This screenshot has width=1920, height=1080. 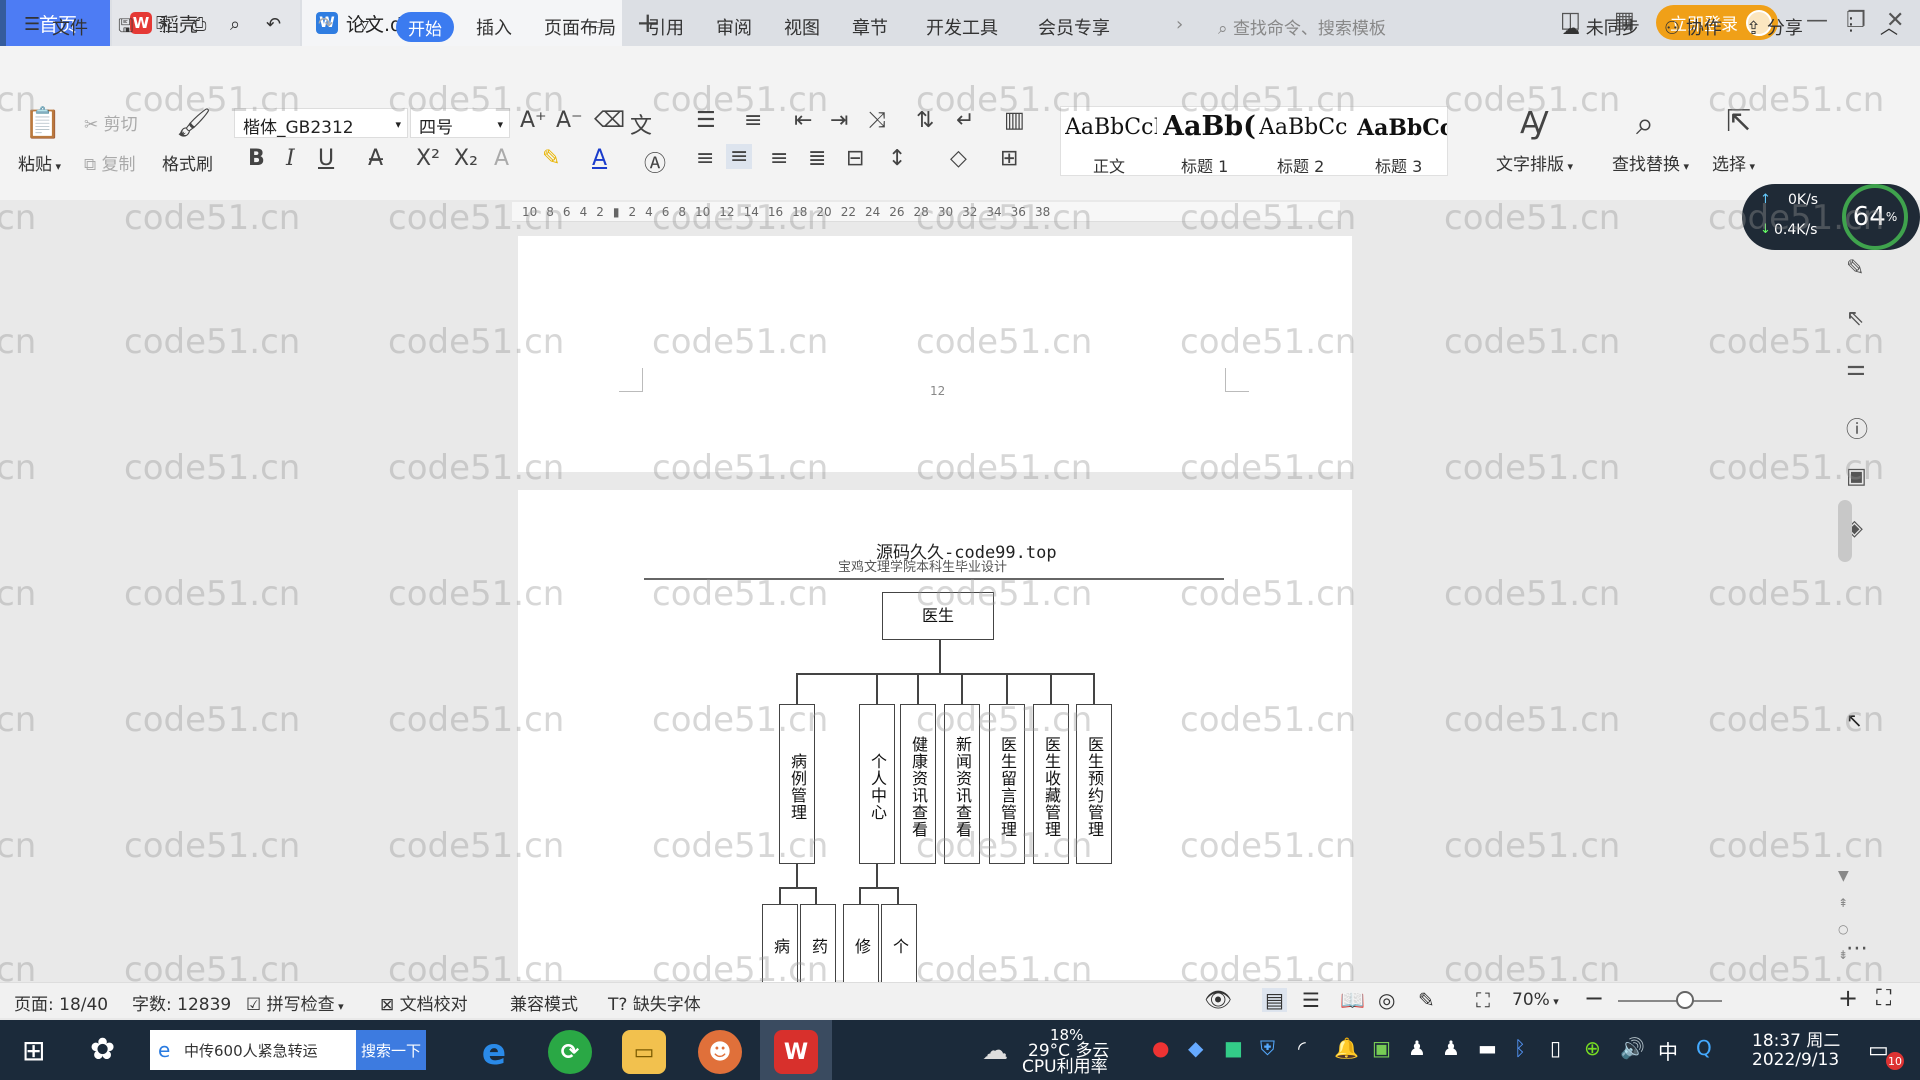 What do you see at coordinates (1831, 217) in the screenshot?
I see `network-monitor: ↑ 0K/s ↓ 0.4K/s 64%` at bounding box center [1831, 217].